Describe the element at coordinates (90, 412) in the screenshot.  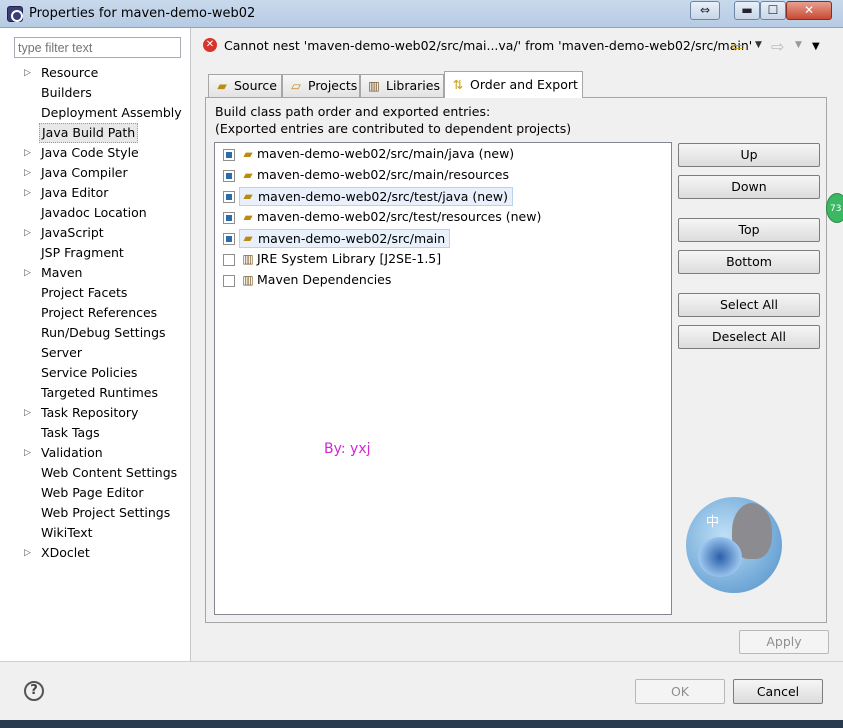
I see `sidebar-item-label: Task Repository` at that location.